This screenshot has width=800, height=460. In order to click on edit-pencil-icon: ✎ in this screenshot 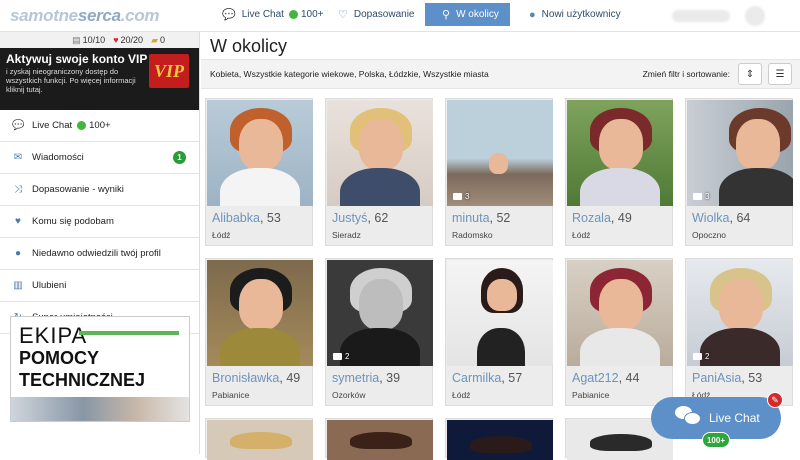, I will do `click(775, 400)`.